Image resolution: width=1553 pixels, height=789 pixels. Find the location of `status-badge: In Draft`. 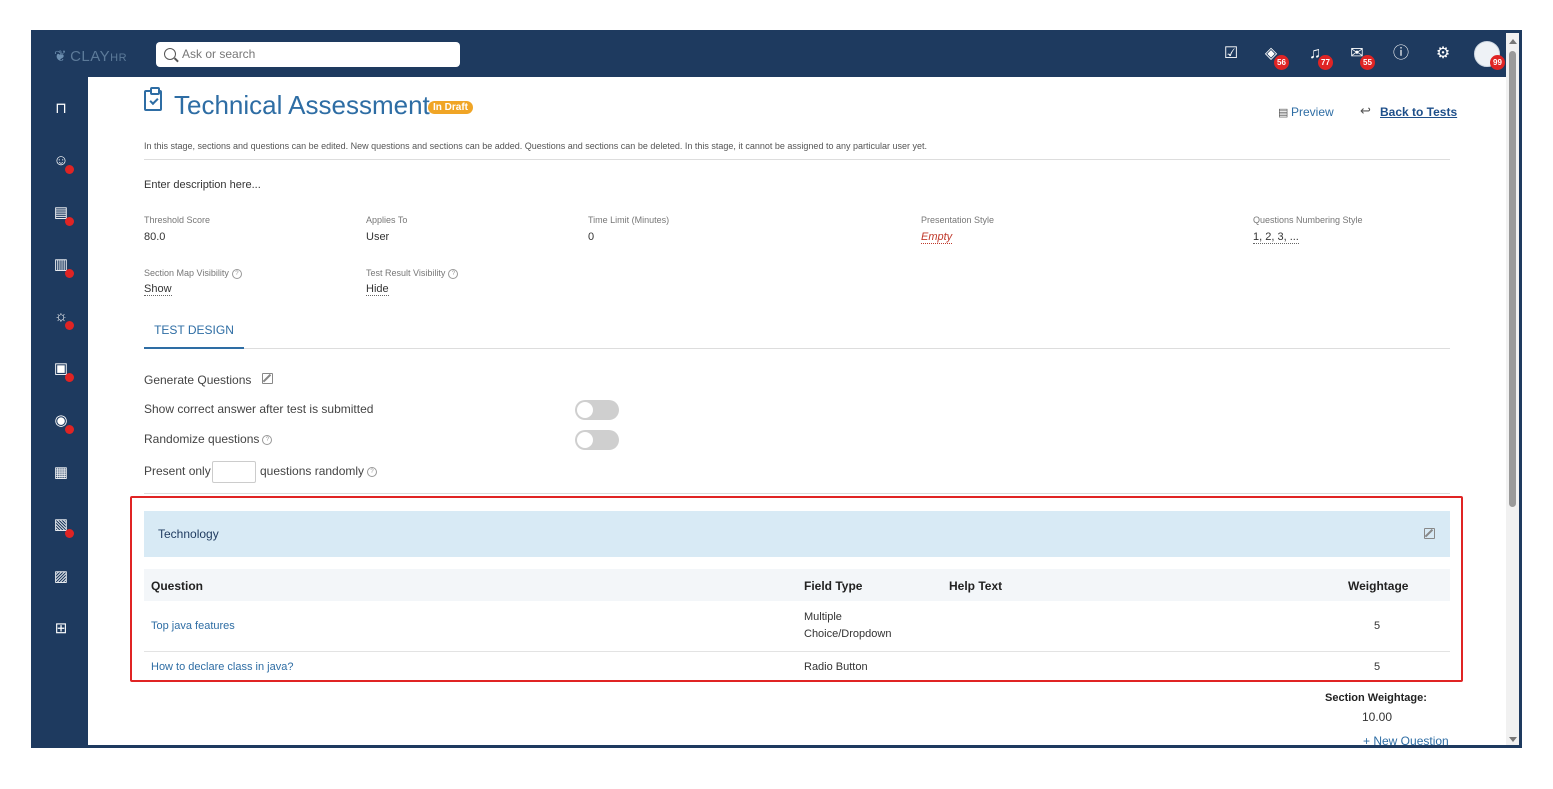

status-badge: In Draft is located at coordinates (450, 107).